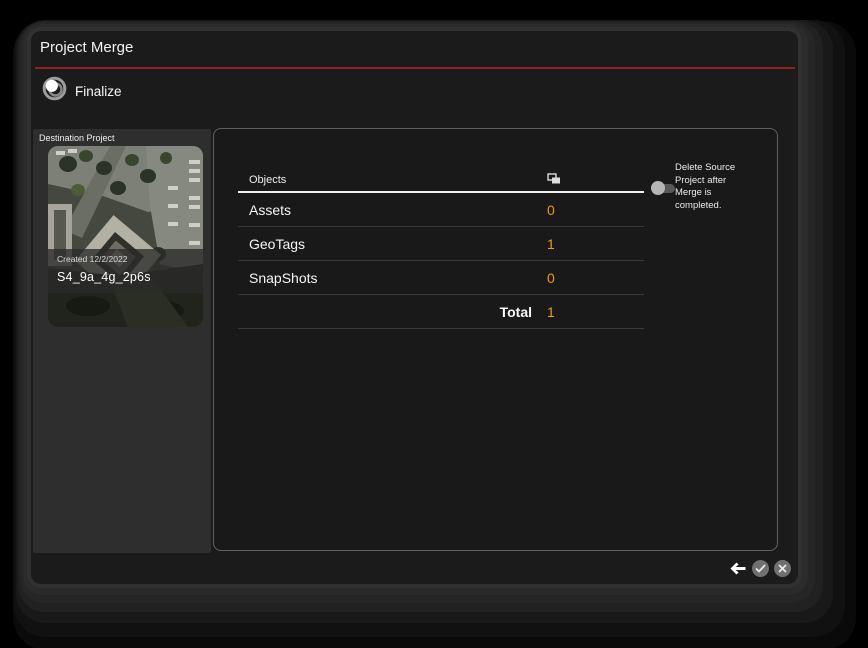 This screenshot has height=648, width=868. Describe the element at coordinates (551, 243) in the screenshot. I see `row-value: 1` at that location.